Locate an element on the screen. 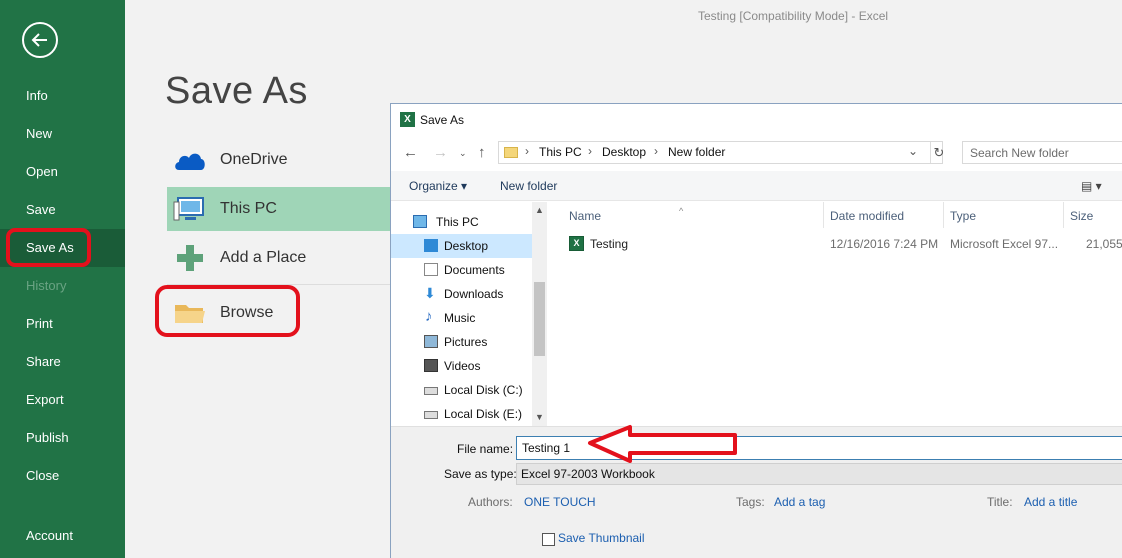 The image size is (1122, 558). file-name: Testing is located at coordinates (609, 244).